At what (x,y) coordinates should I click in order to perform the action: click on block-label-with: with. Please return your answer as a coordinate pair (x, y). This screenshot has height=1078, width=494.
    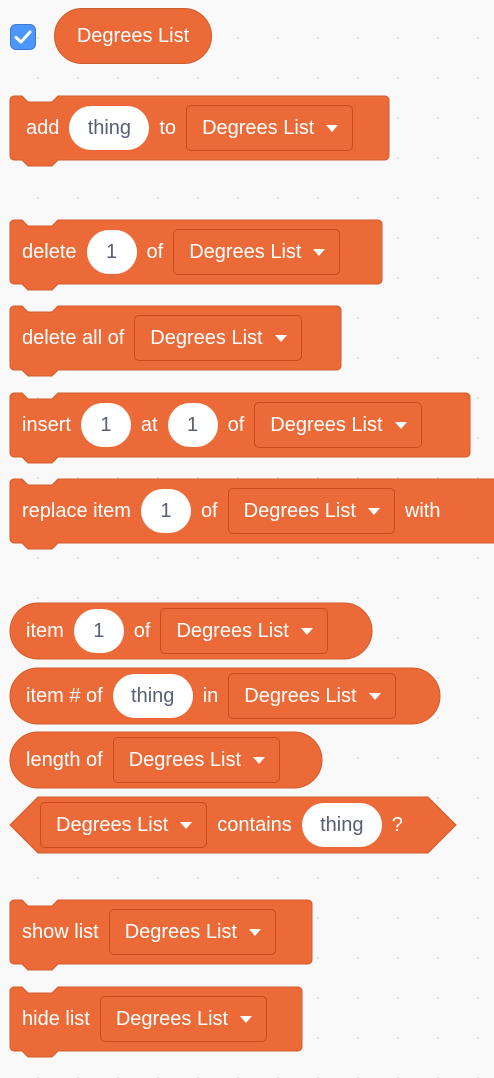
    Looking at the image, I should click on (422, 511).